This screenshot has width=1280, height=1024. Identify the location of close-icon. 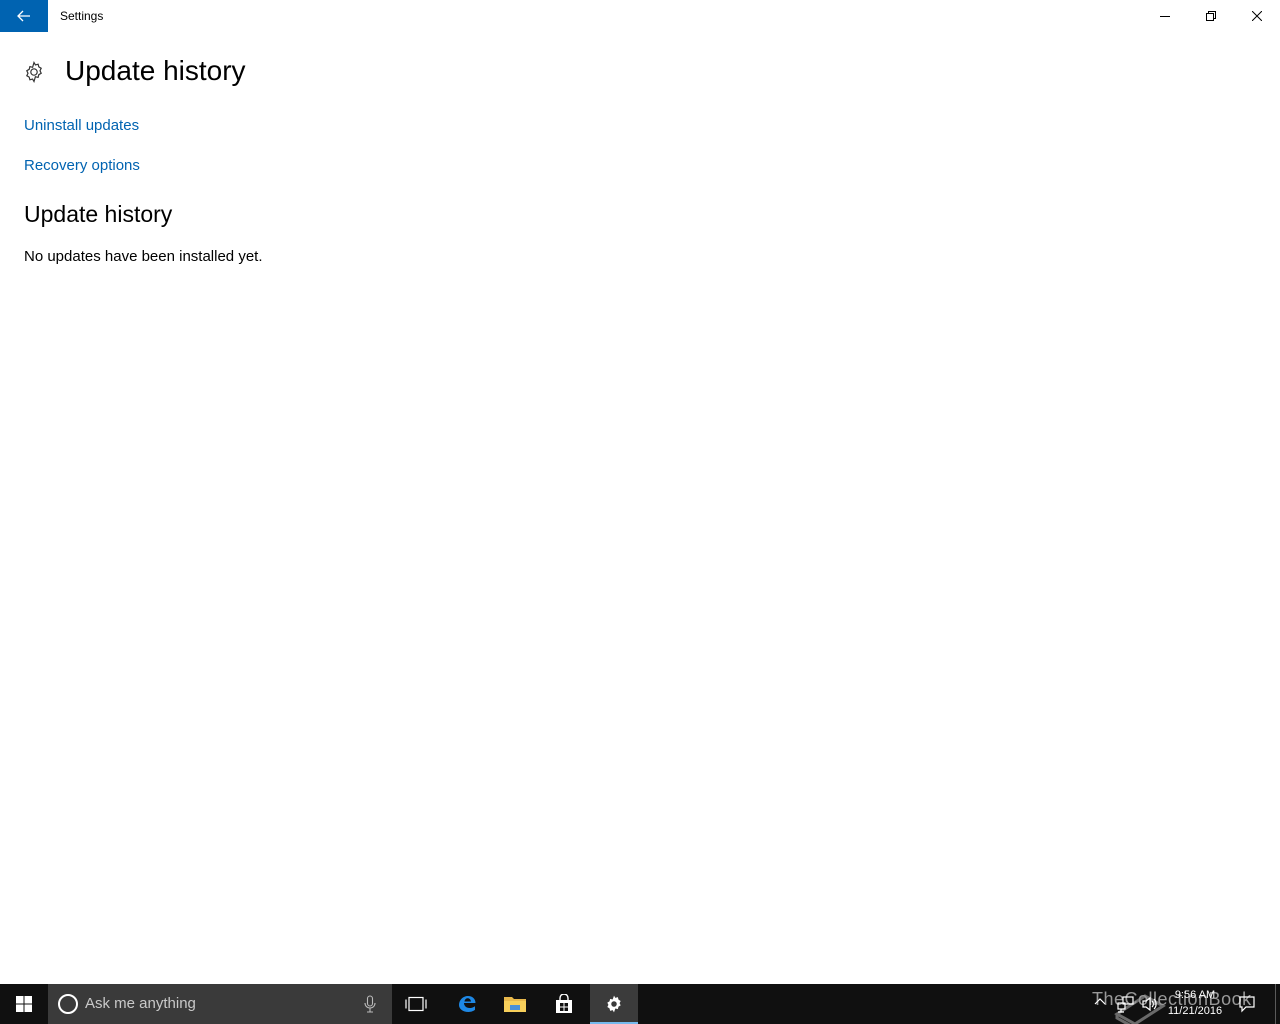
(1257, 16).